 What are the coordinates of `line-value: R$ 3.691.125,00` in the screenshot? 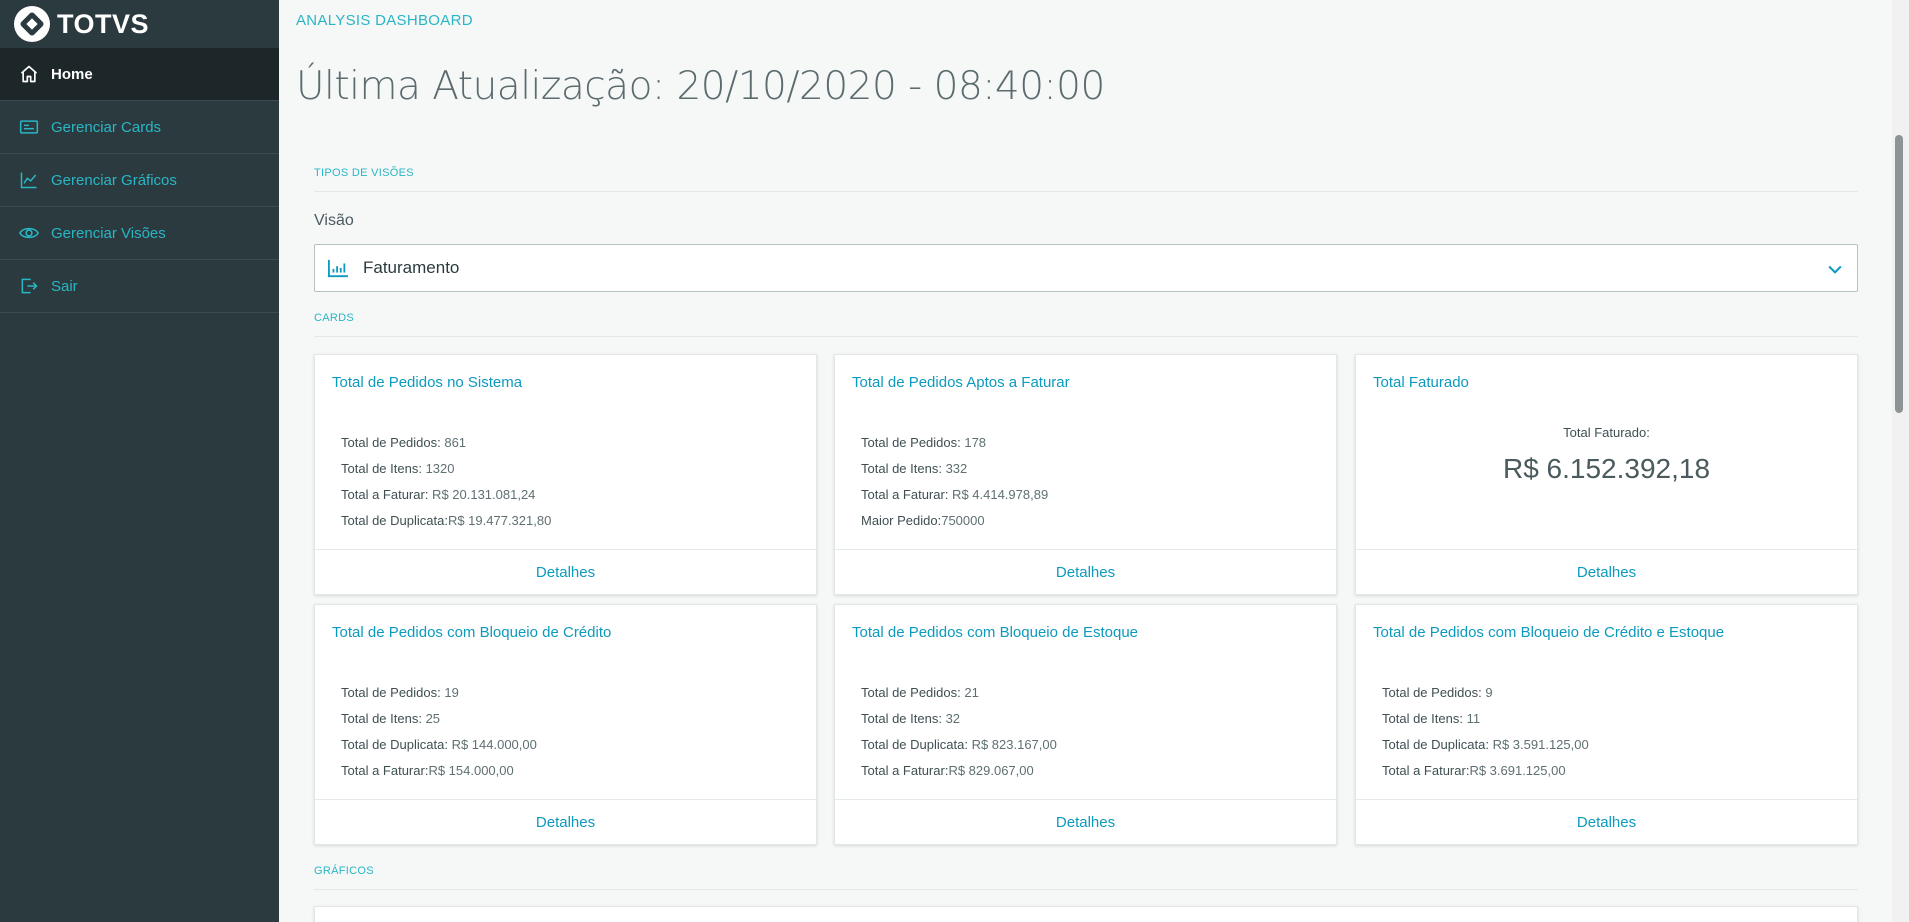 It's located at (1517, 770).